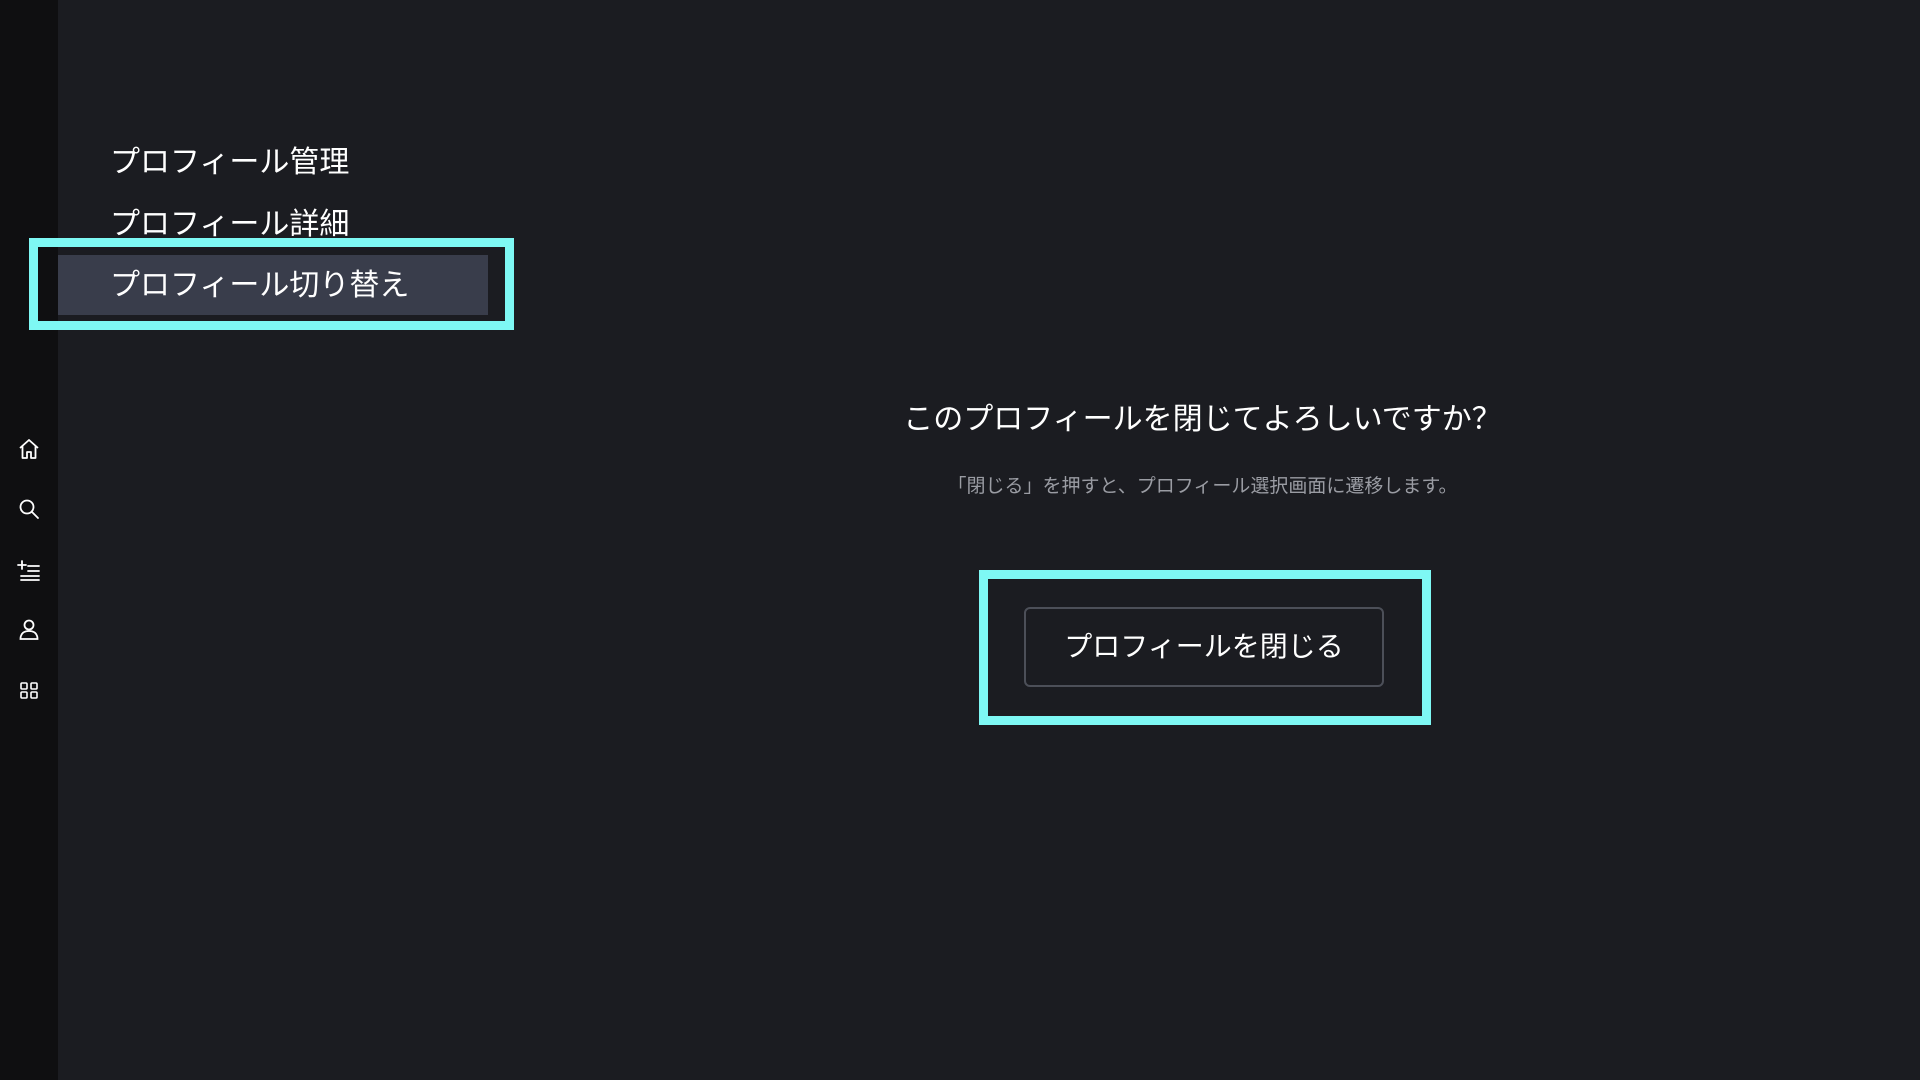 The width and height of the screenshot is (1920, 1080). Describe the element at coordinates (1202, 419) in the screenshot. I see `dialog-title: このプロフィールを閉じてよろしいですか？` at that location.